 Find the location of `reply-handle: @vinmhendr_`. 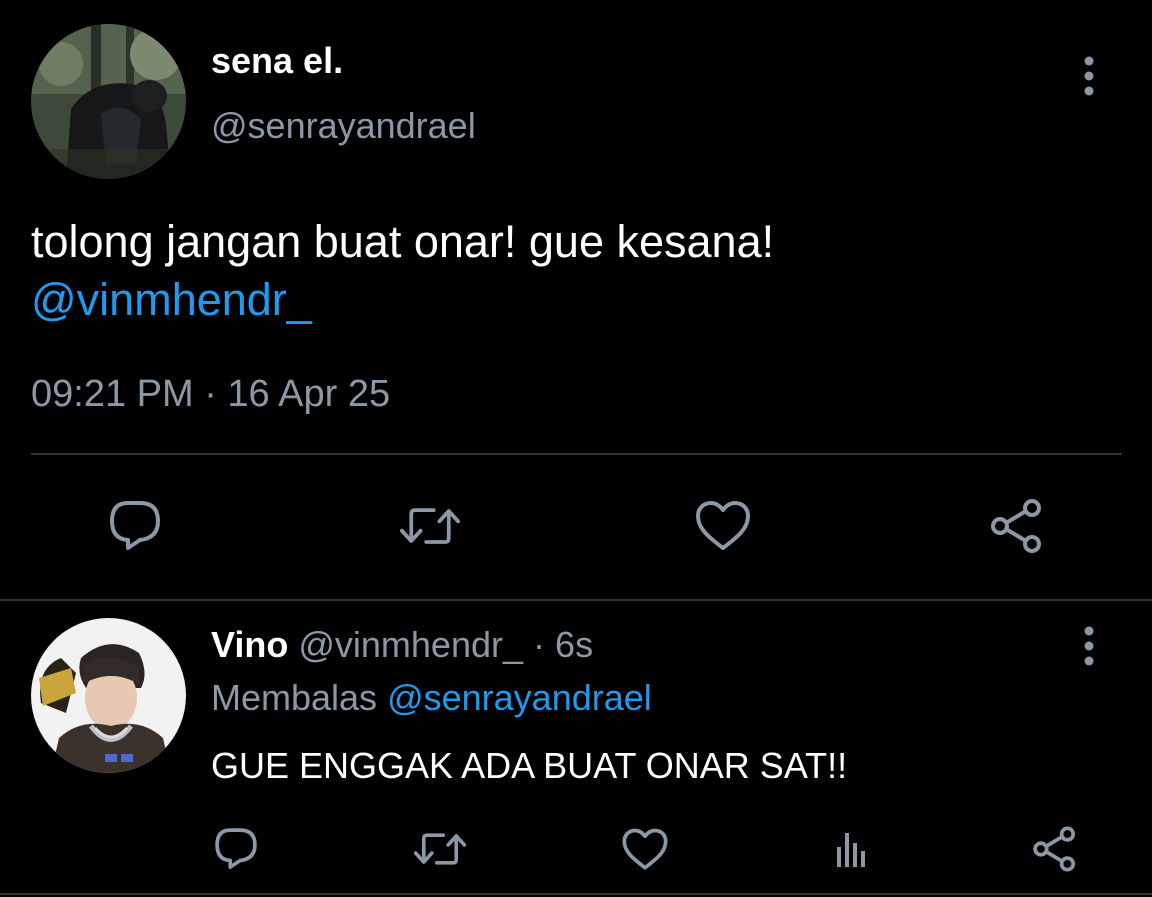

reply-handle: @vinmhendr_ is located at coordinates (410, 644).